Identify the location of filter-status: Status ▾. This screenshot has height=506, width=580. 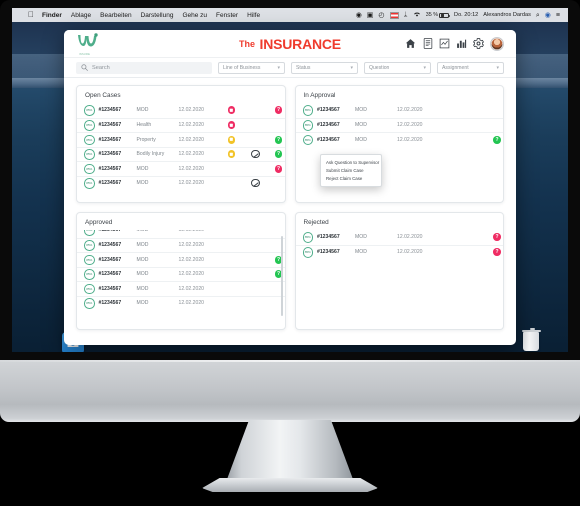
(324, 67).